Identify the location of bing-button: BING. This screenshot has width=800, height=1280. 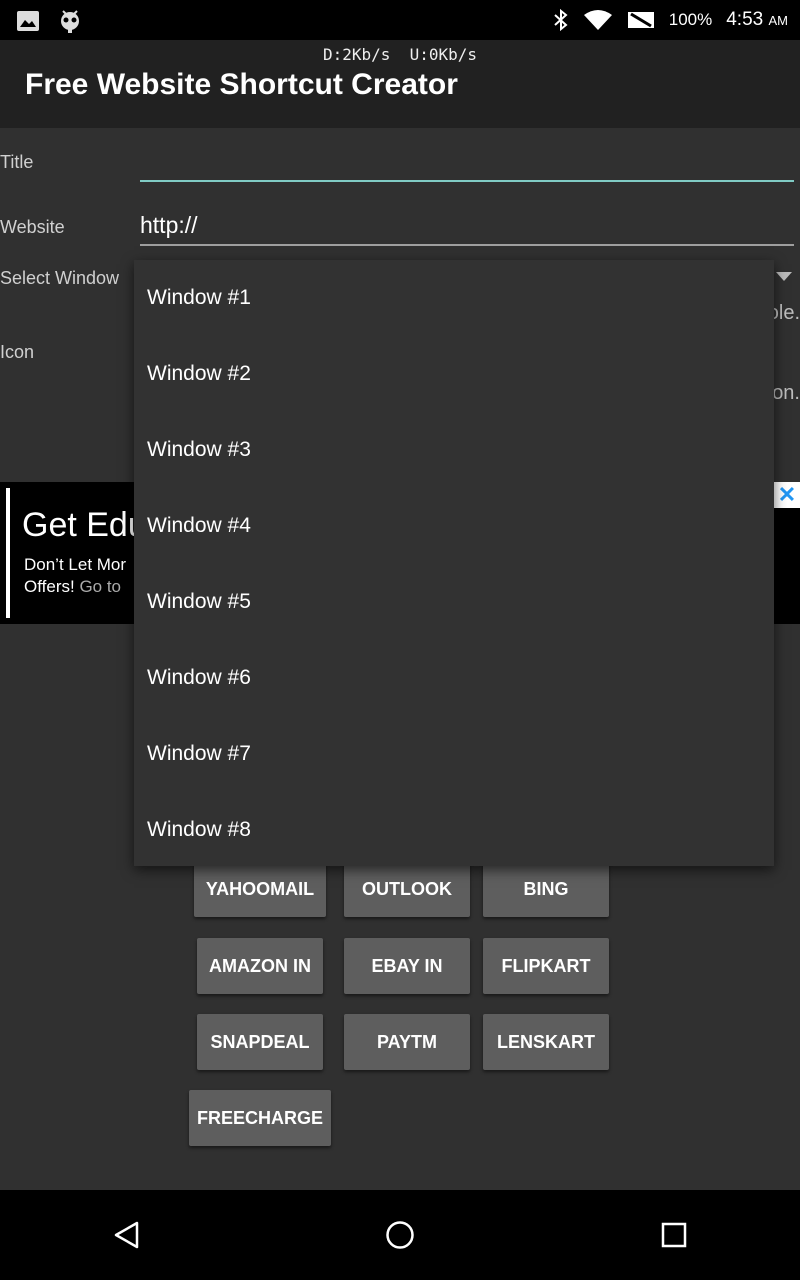
(546, 889).